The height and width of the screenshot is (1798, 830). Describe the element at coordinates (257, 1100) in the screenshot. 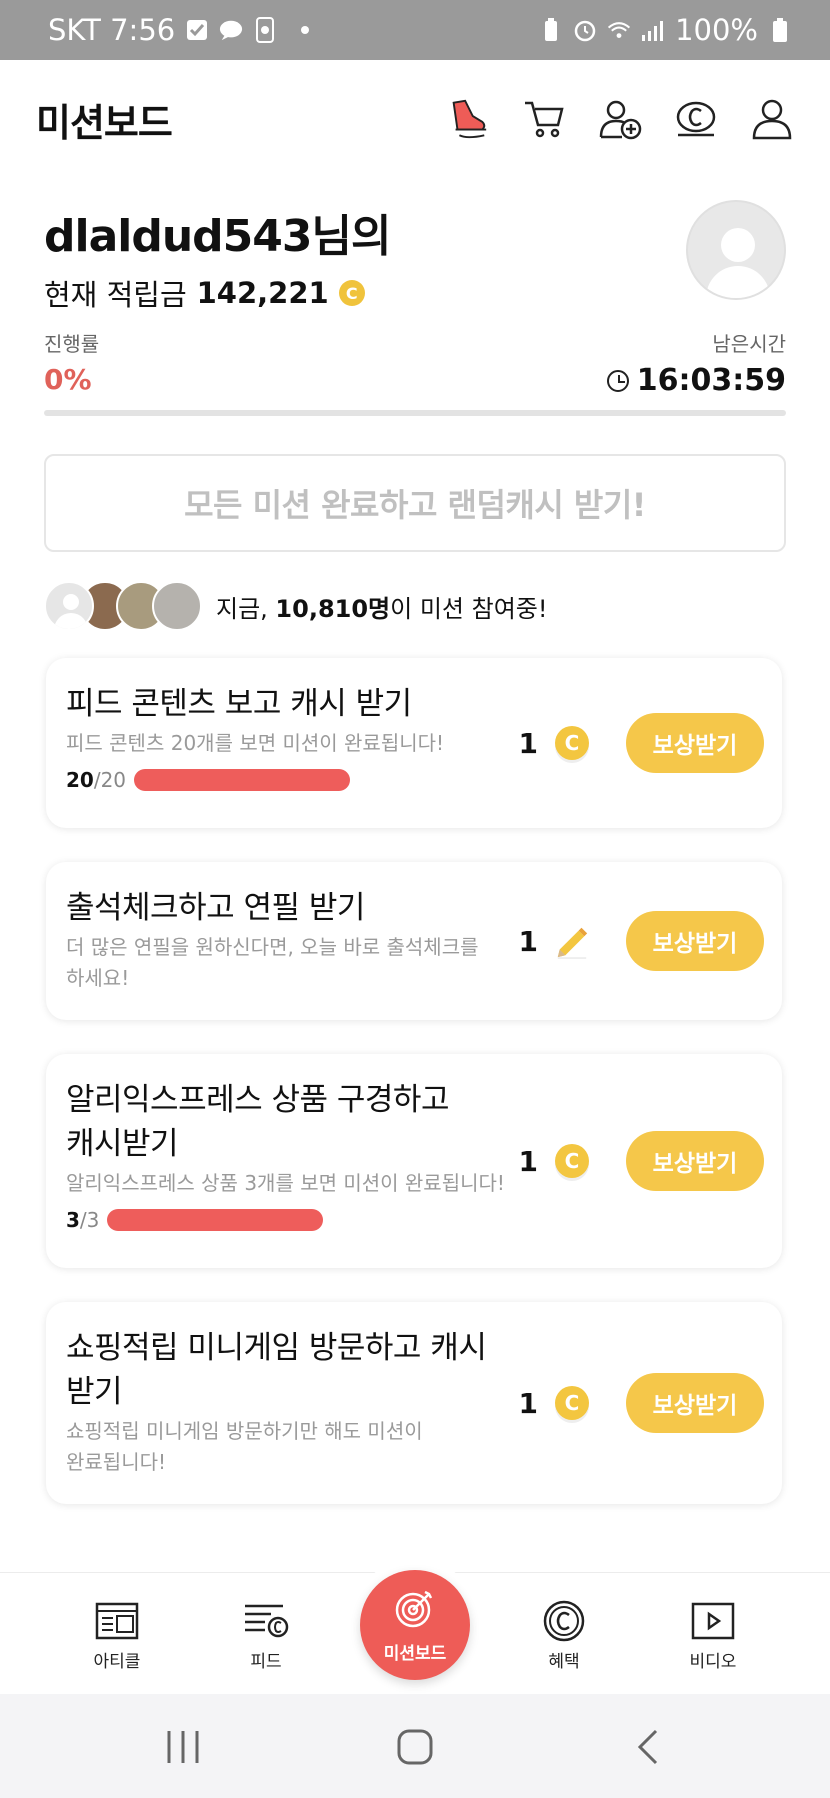

I see `mission-title-line1: 알리익스프레스 상품 구경하고` at that location.